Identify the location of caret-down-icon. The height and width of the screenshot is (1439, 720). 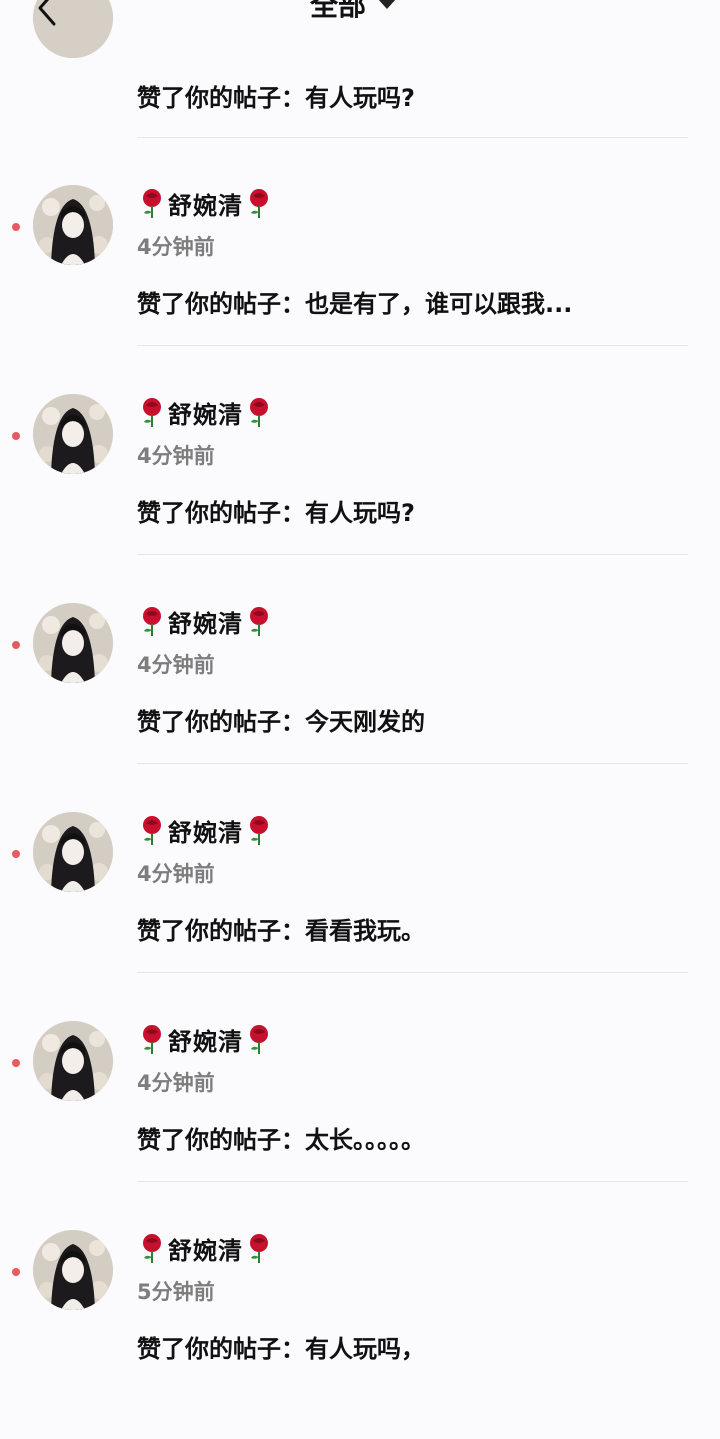
(387, 4).